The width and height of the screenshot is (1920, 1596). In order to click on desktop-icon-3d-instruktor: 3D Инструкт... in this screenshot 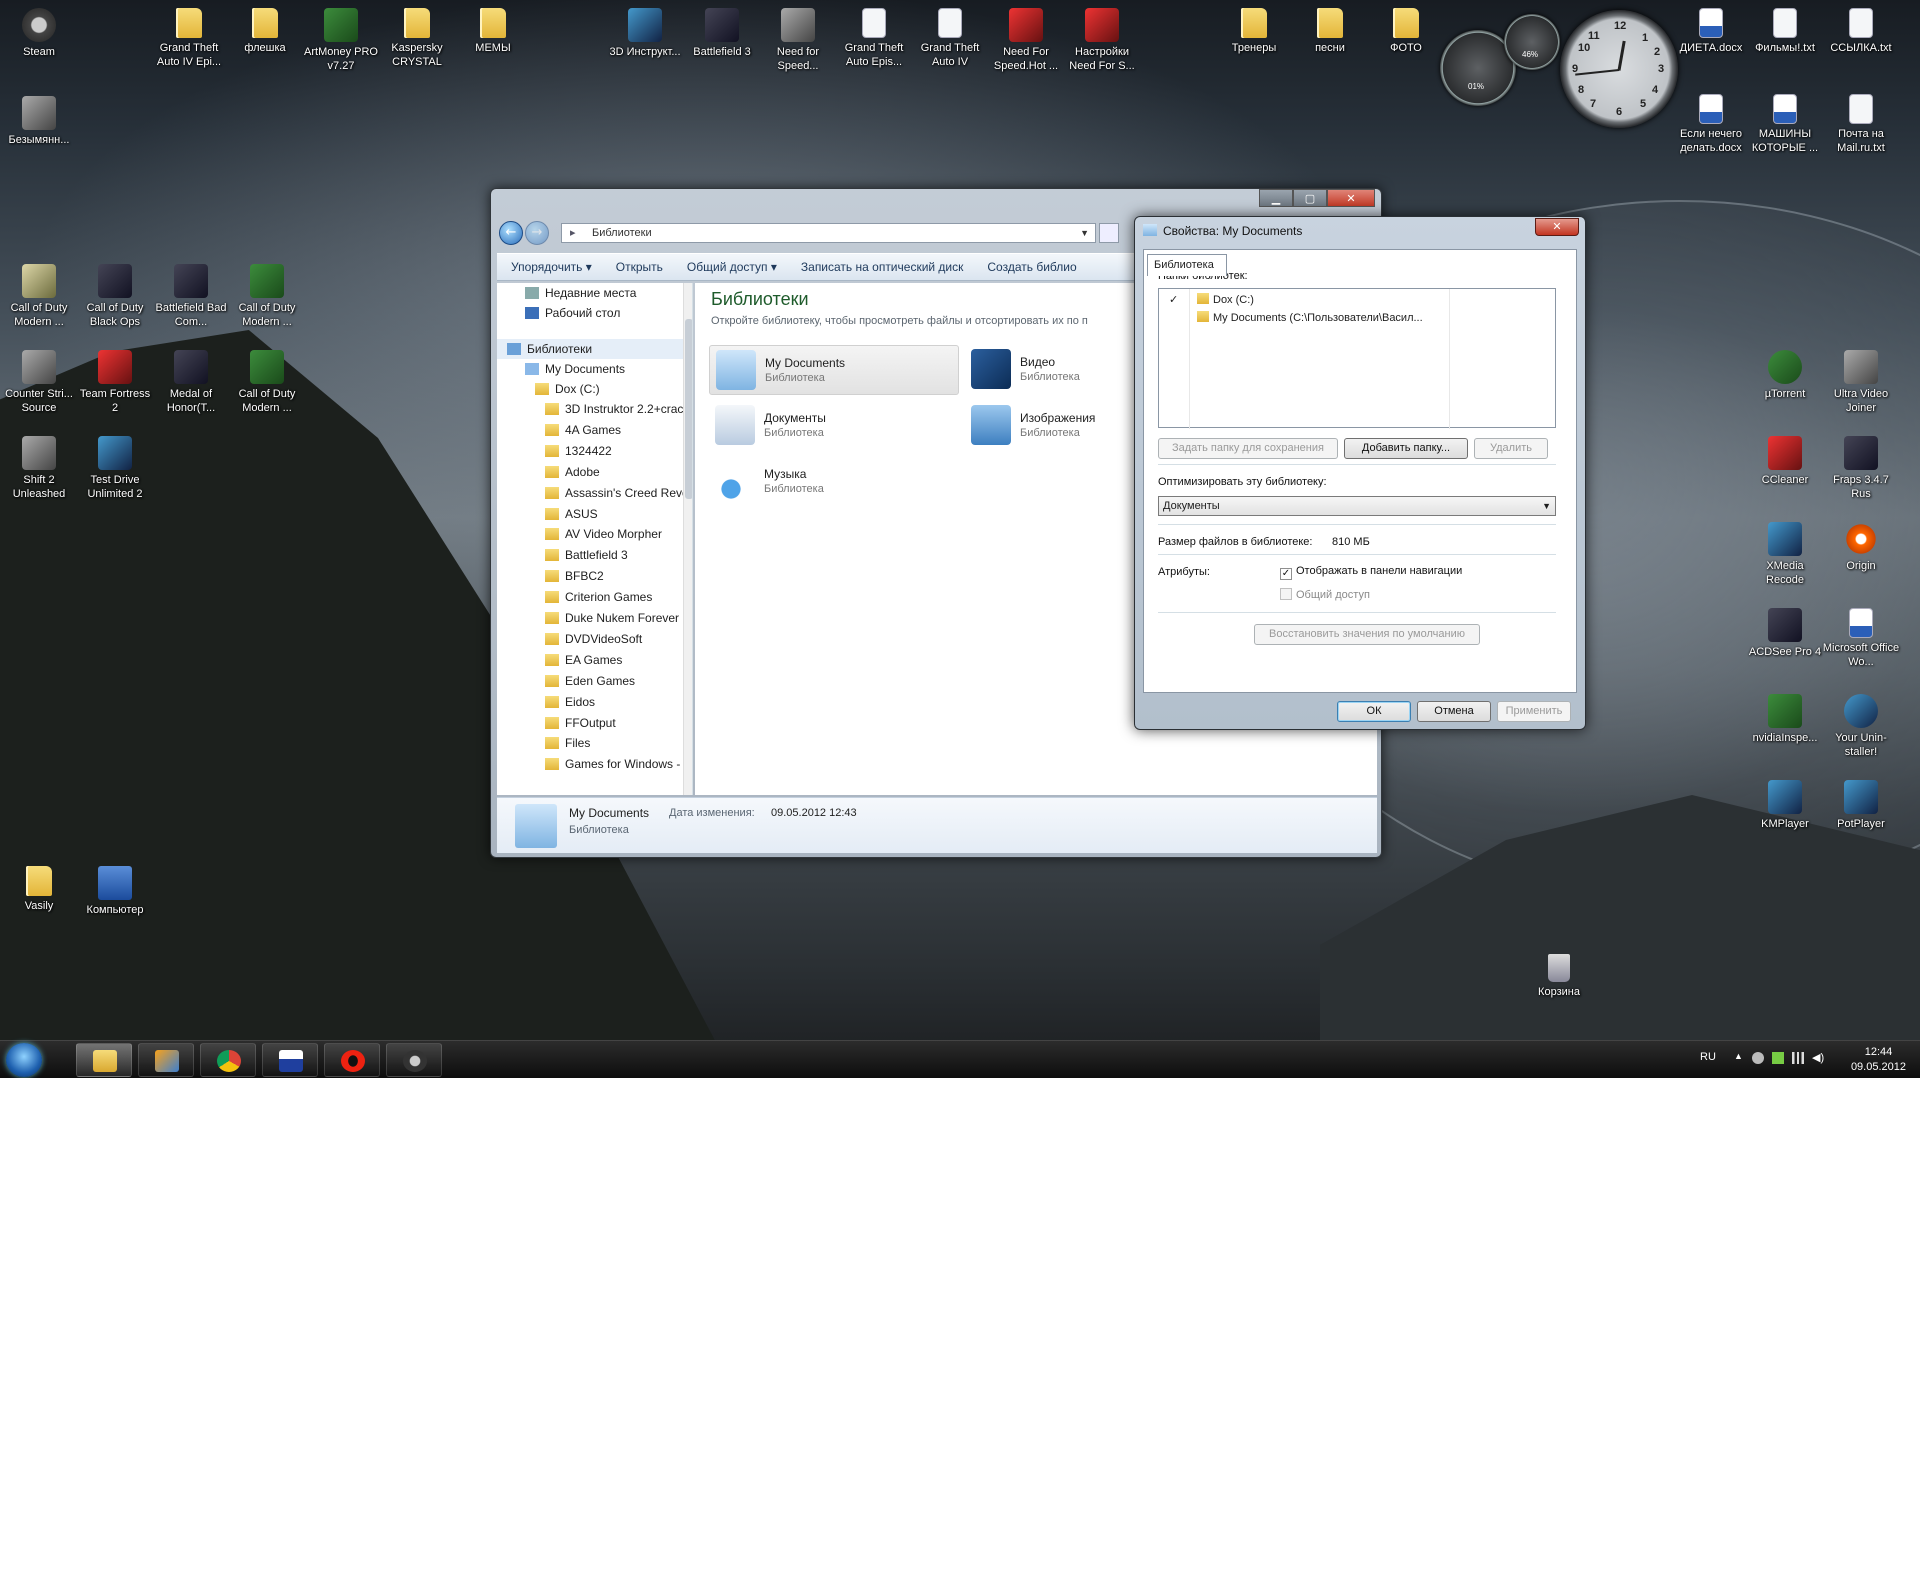, I will do `click(645, 33)`.